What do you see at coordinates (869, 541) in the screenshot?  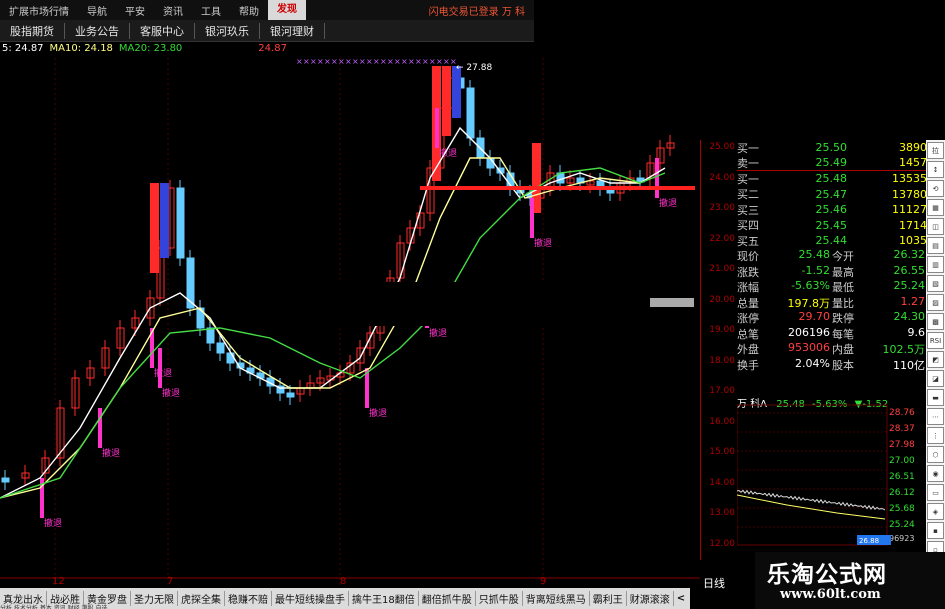 I see `mini-badge-label: 26.88` at bounding box center [869, 541].